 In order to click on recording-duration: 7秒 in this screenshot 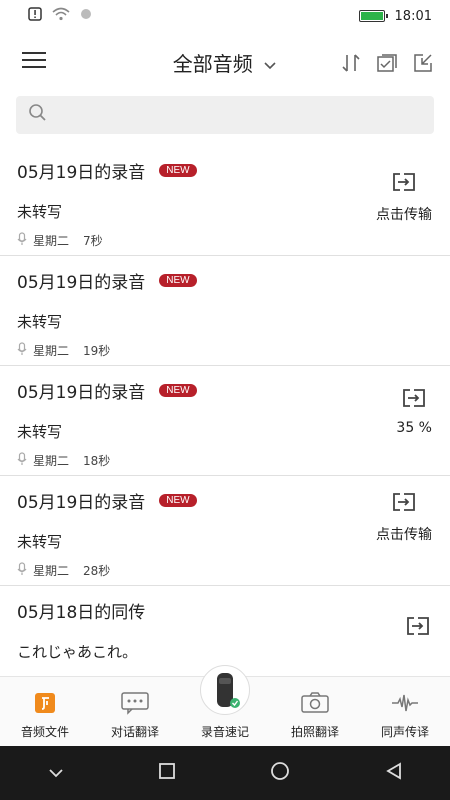, I will do `click(93, 241)`.